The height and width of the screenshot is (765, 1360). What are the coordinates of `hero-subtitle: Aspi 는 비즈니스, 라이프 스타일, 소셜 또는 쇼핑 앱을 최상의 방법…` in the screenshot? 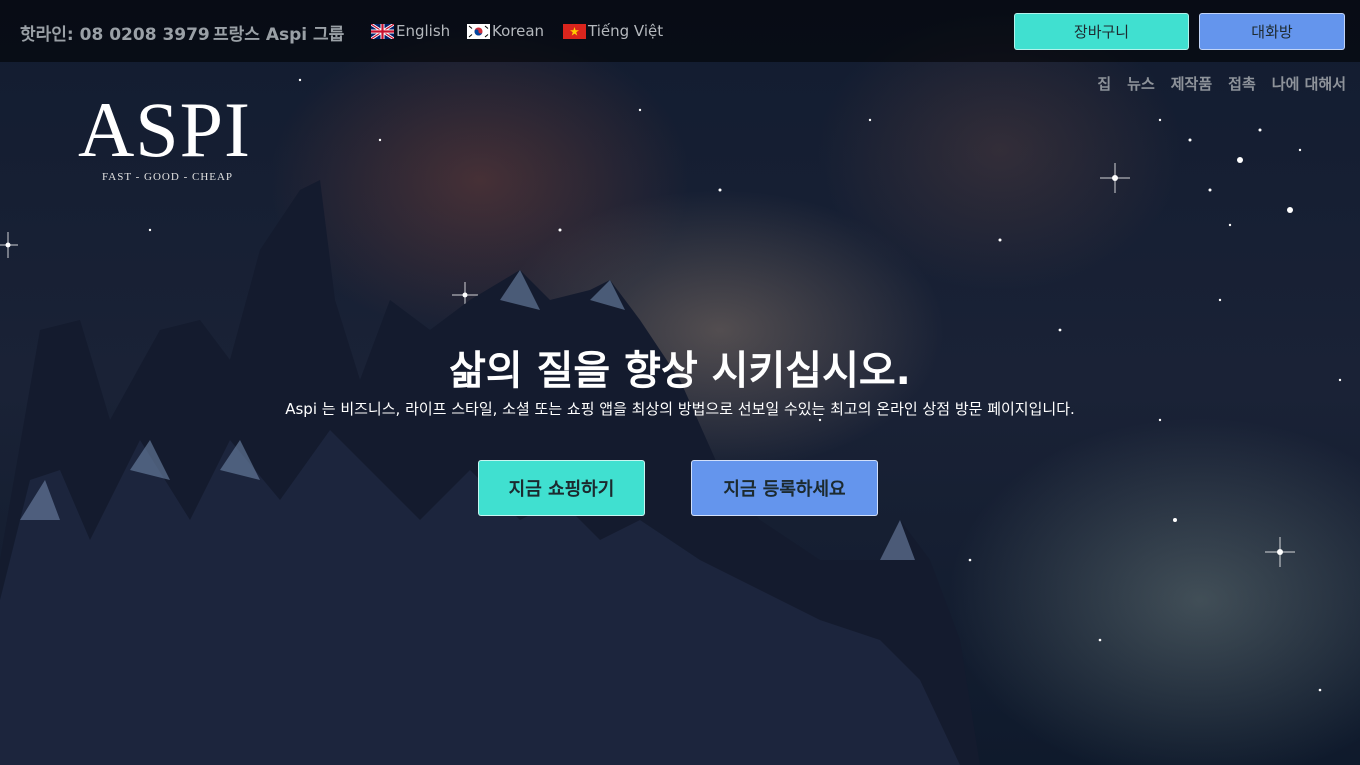 It's located at (680, 409).